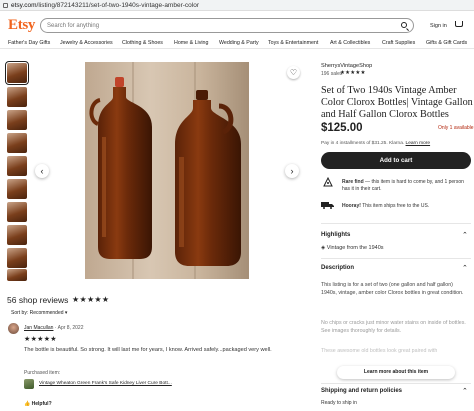 The width and height of the screenshot is (474, 411). What do you see at coordinates (39, 313) in the screenshot?
I see `sort-dropdown: Sort by: Recommended ▾` at bounding box center [39, 313].